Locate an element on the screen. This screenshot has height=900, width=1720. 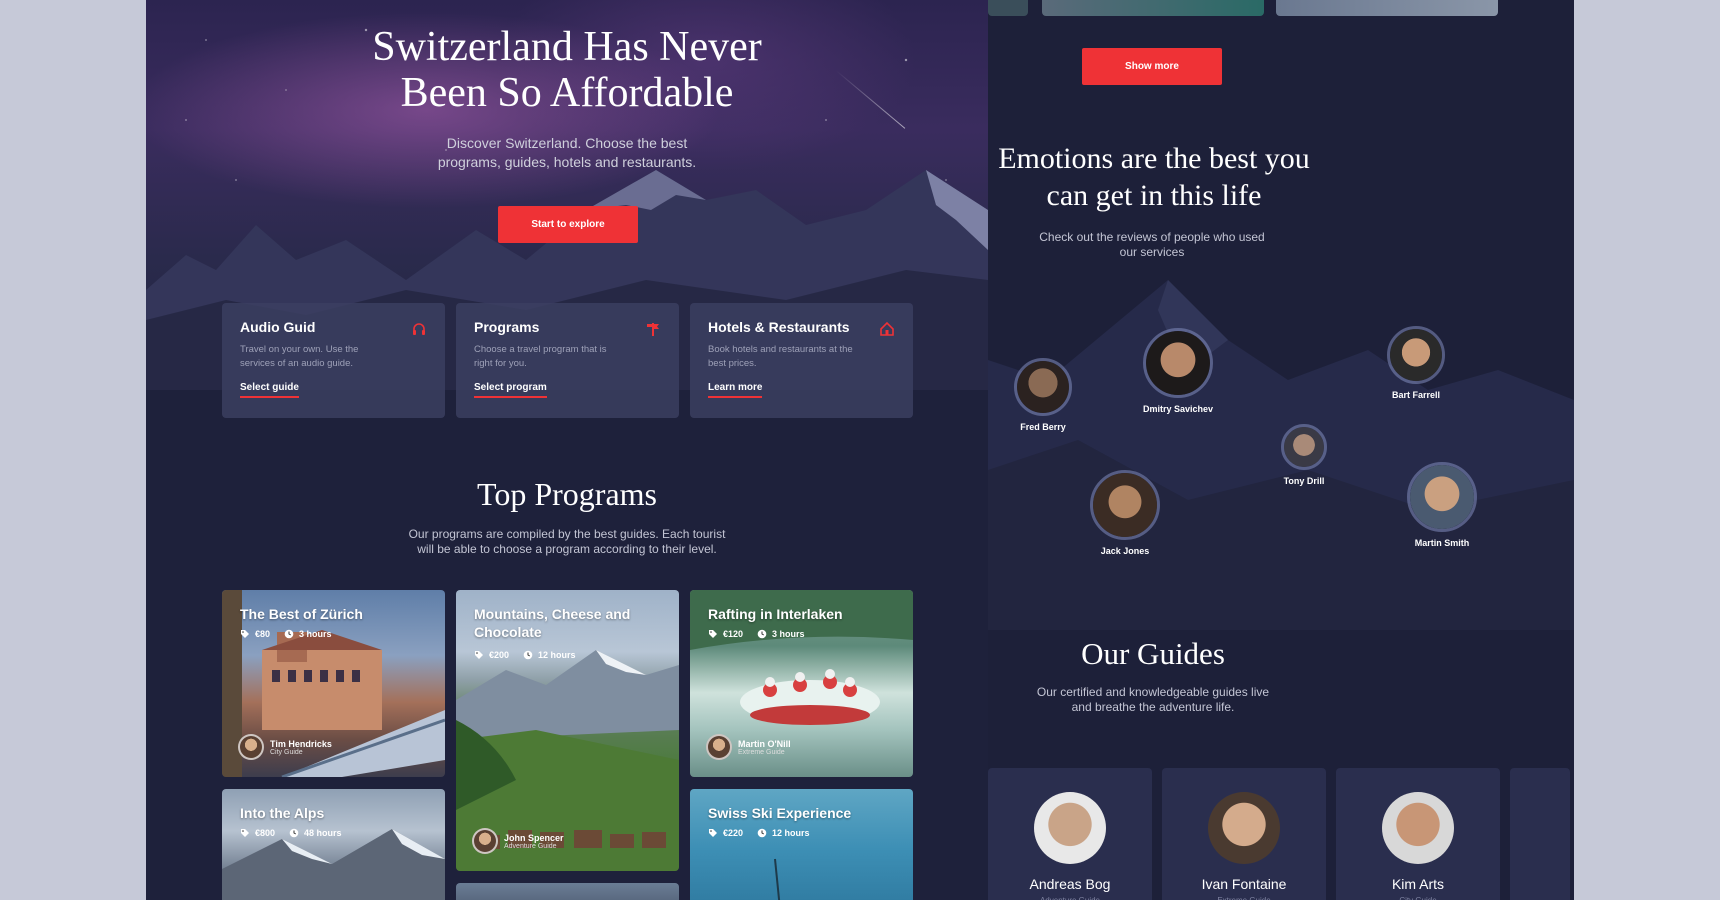
program-price: €800 is located at coordinates (265, 833).